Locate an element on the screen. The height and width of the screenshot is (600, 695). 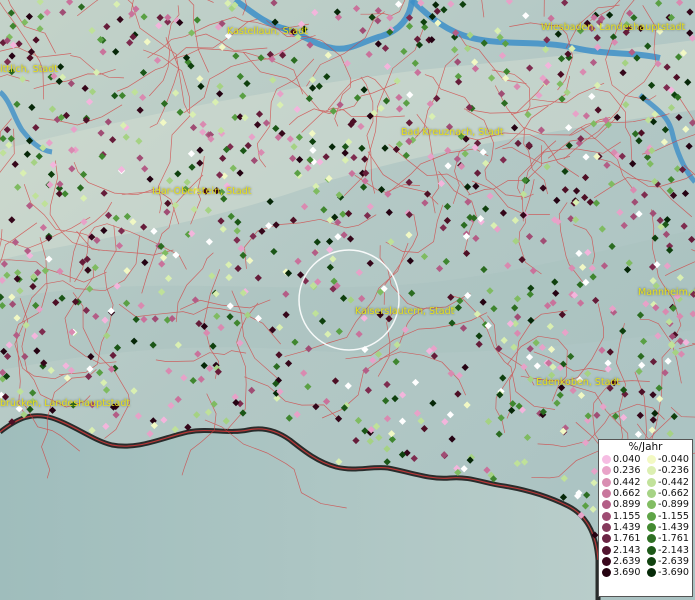
legend-value: -0.040 is located at coordinates (673, 460).